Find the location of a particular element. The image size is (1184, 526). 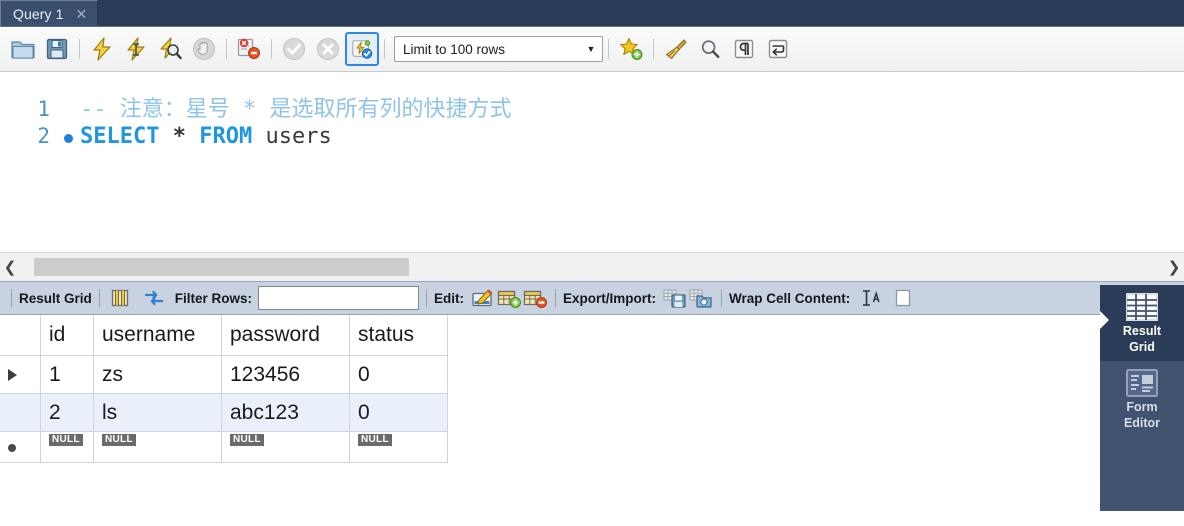

filter-rows-label: Filter Rows: is located at coordinates (213, 298).